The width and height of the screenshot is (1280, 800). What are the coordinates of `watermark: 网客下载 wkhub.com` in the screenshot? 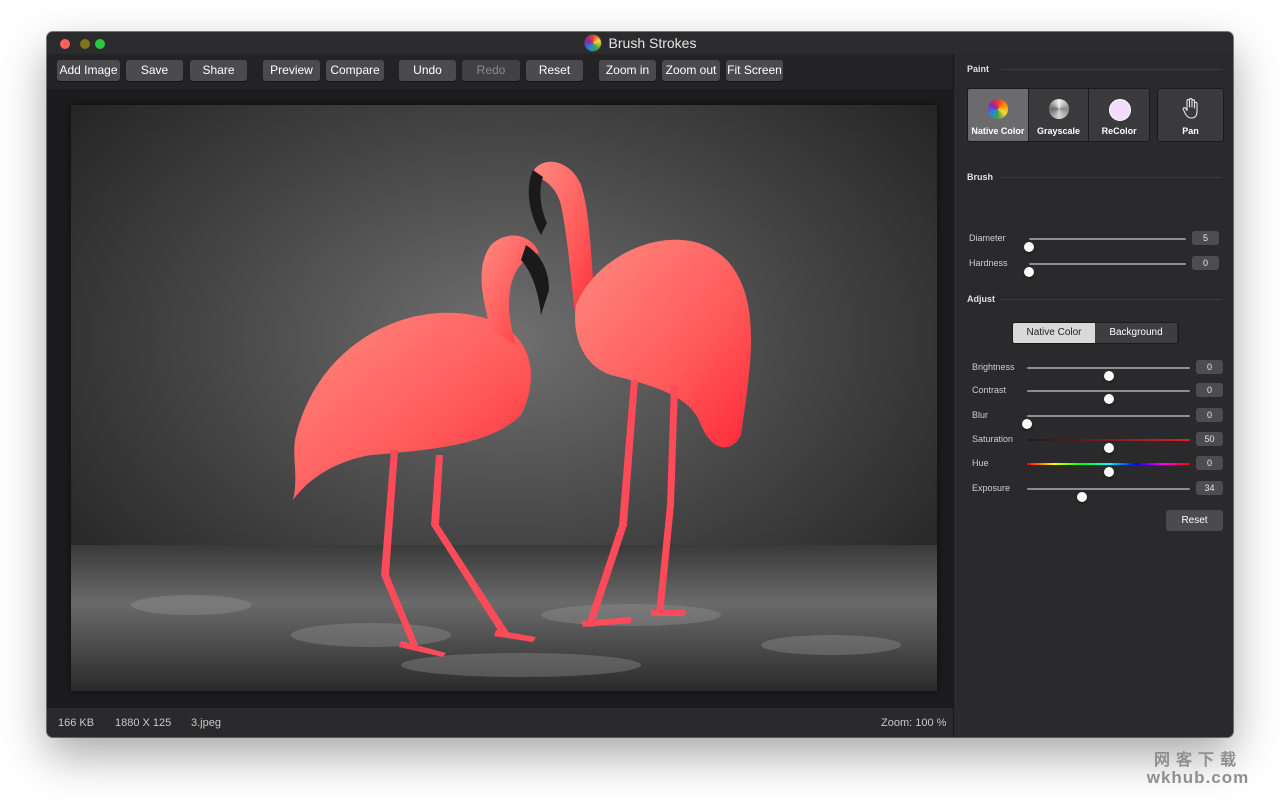 It's located at (1198, 767).